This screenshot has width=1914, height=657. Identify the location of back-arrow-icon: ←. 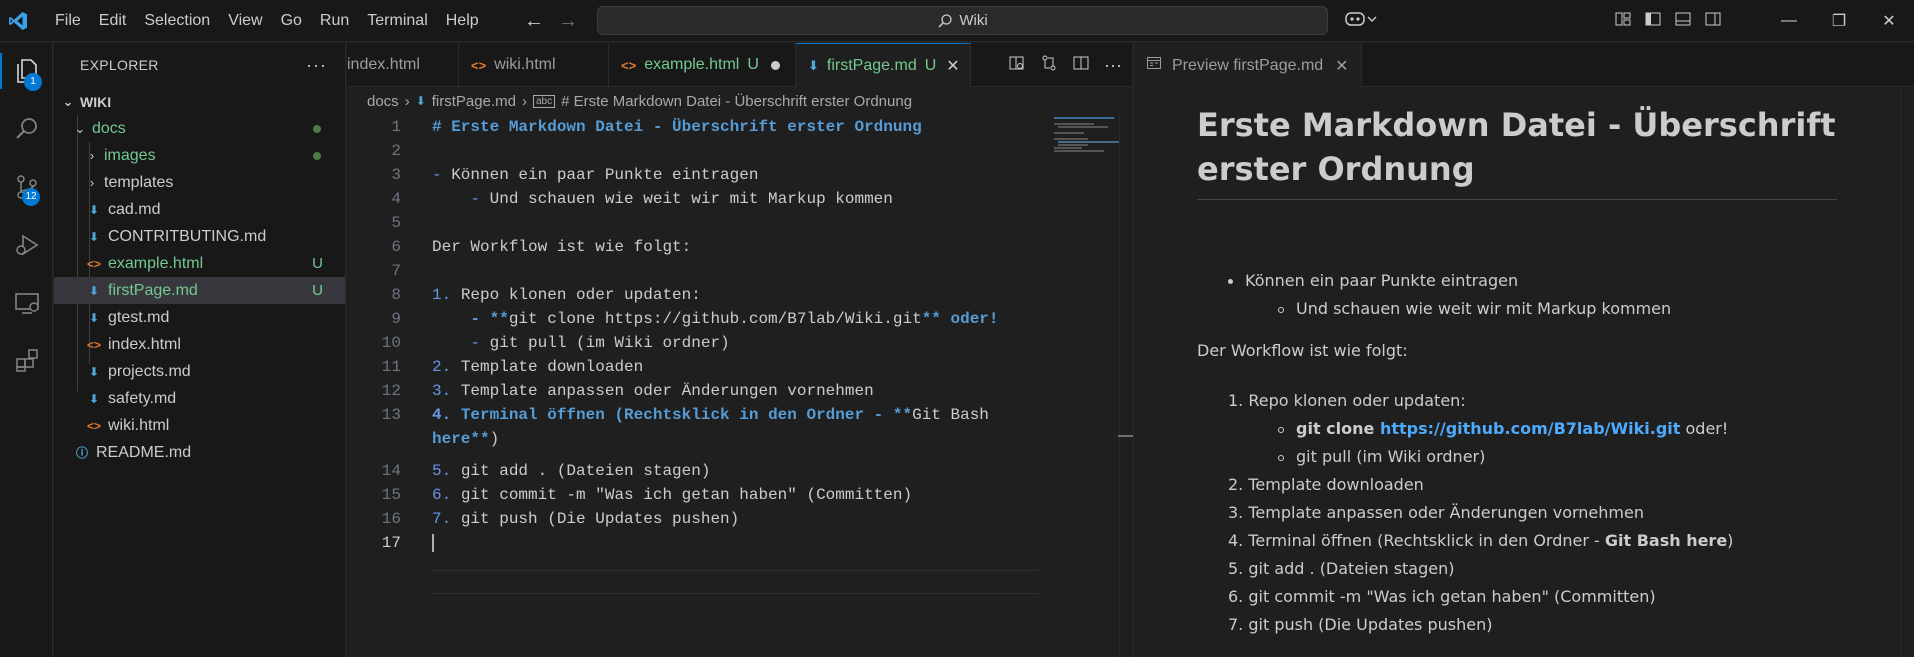
(534, 21).